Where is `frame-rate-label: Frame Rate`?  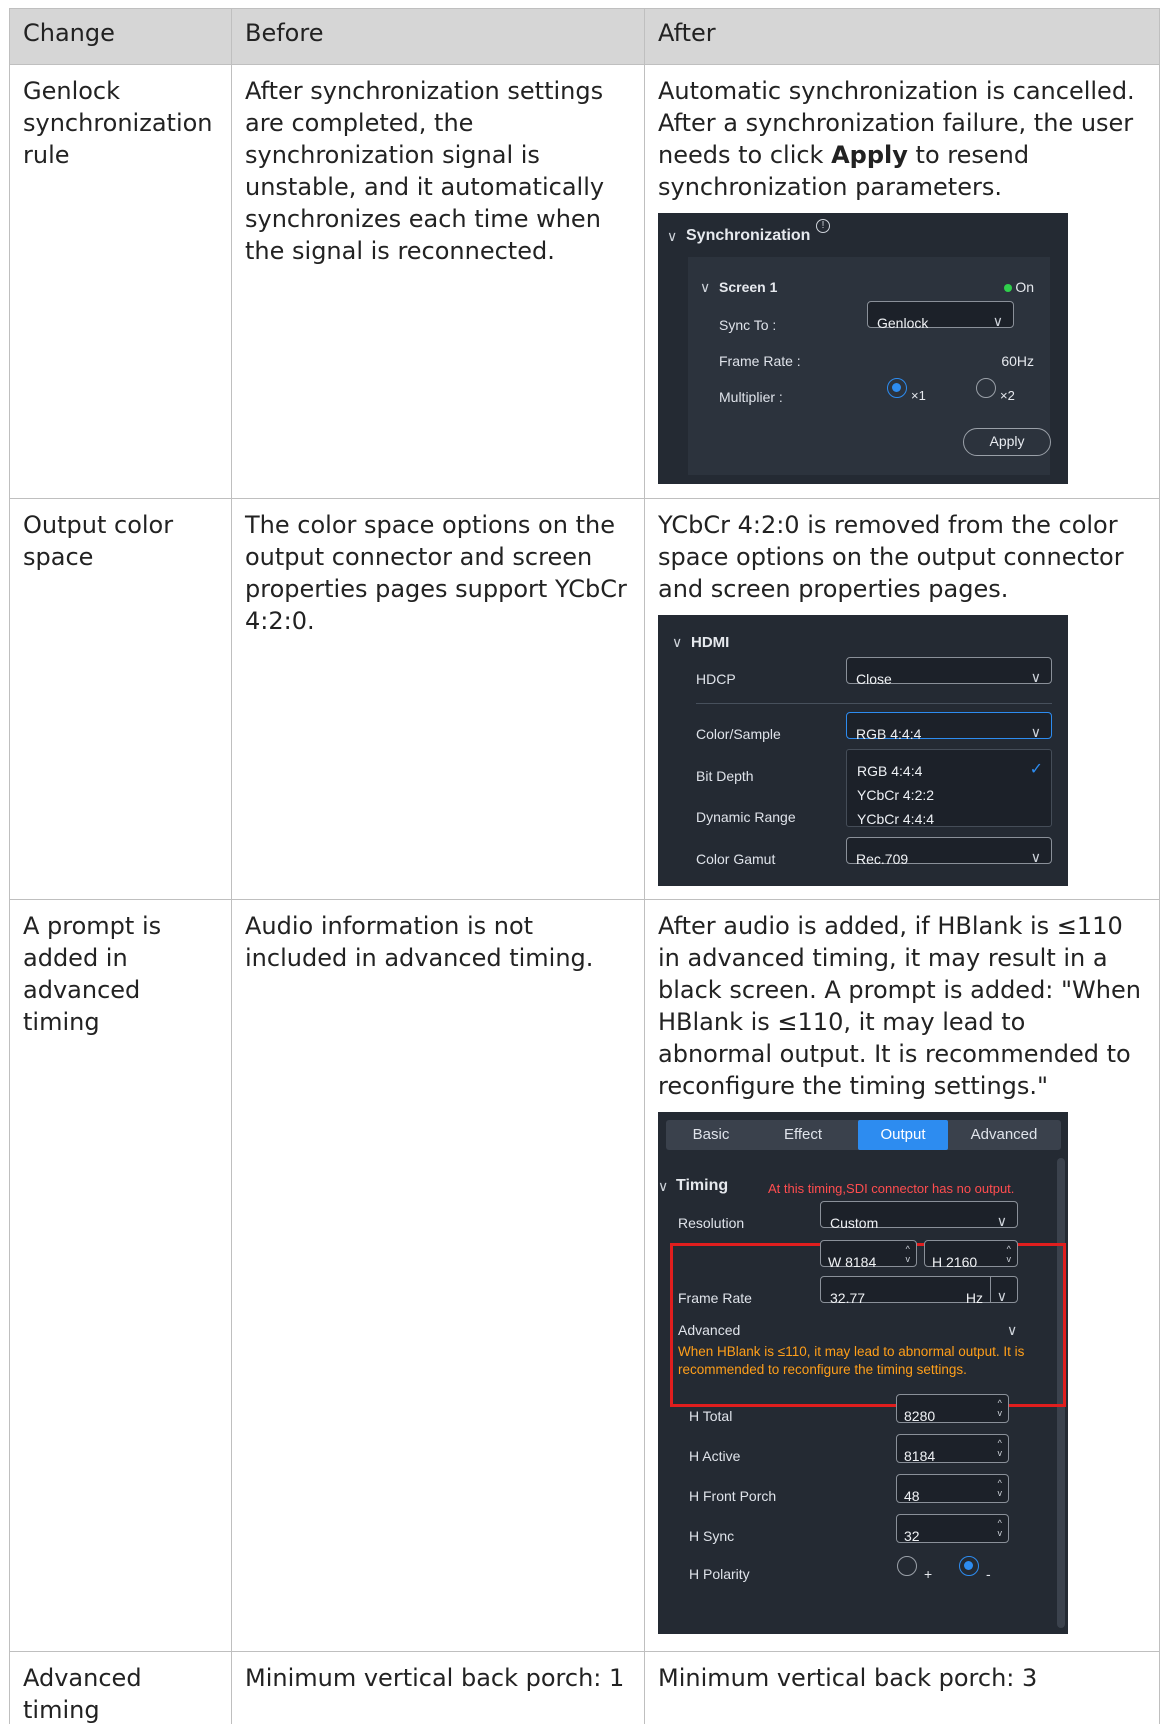
frame-rate-label: Frame Rate is located at coordinates (715, 1298).